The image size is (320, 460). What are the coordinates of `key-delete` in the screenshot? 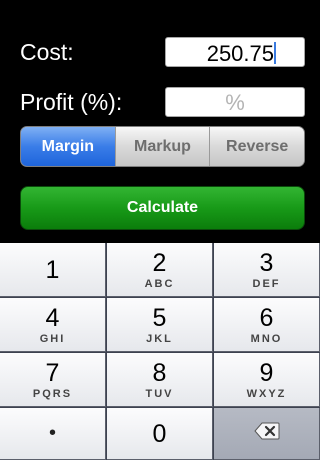 It's located at (267, 434).